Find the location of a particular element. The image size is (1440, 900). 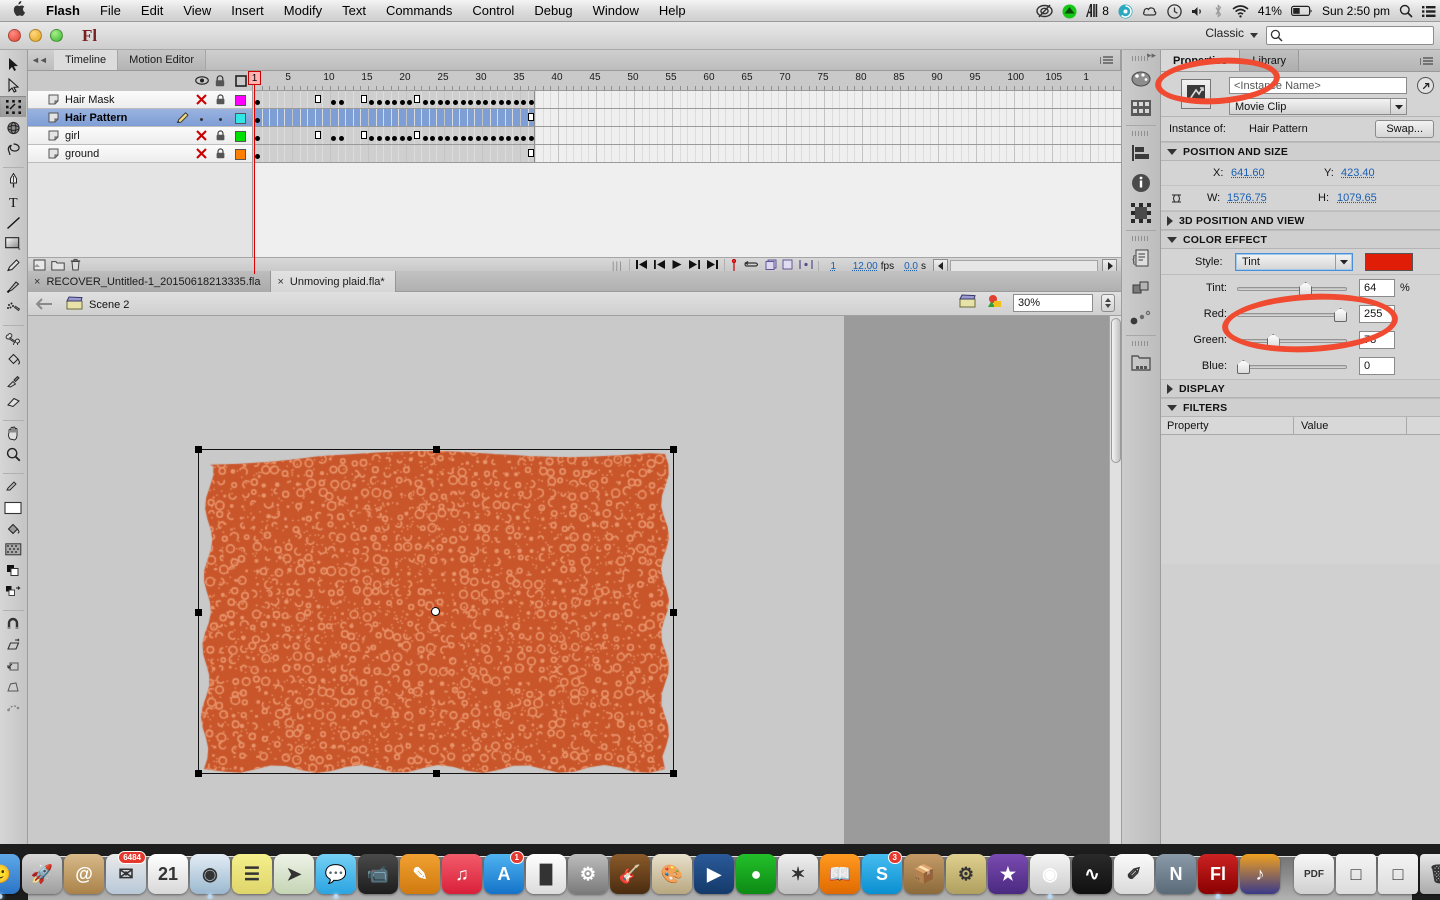

document-tab-1: × Unmoving plaid.fla* is located at coordinates (333, 281).